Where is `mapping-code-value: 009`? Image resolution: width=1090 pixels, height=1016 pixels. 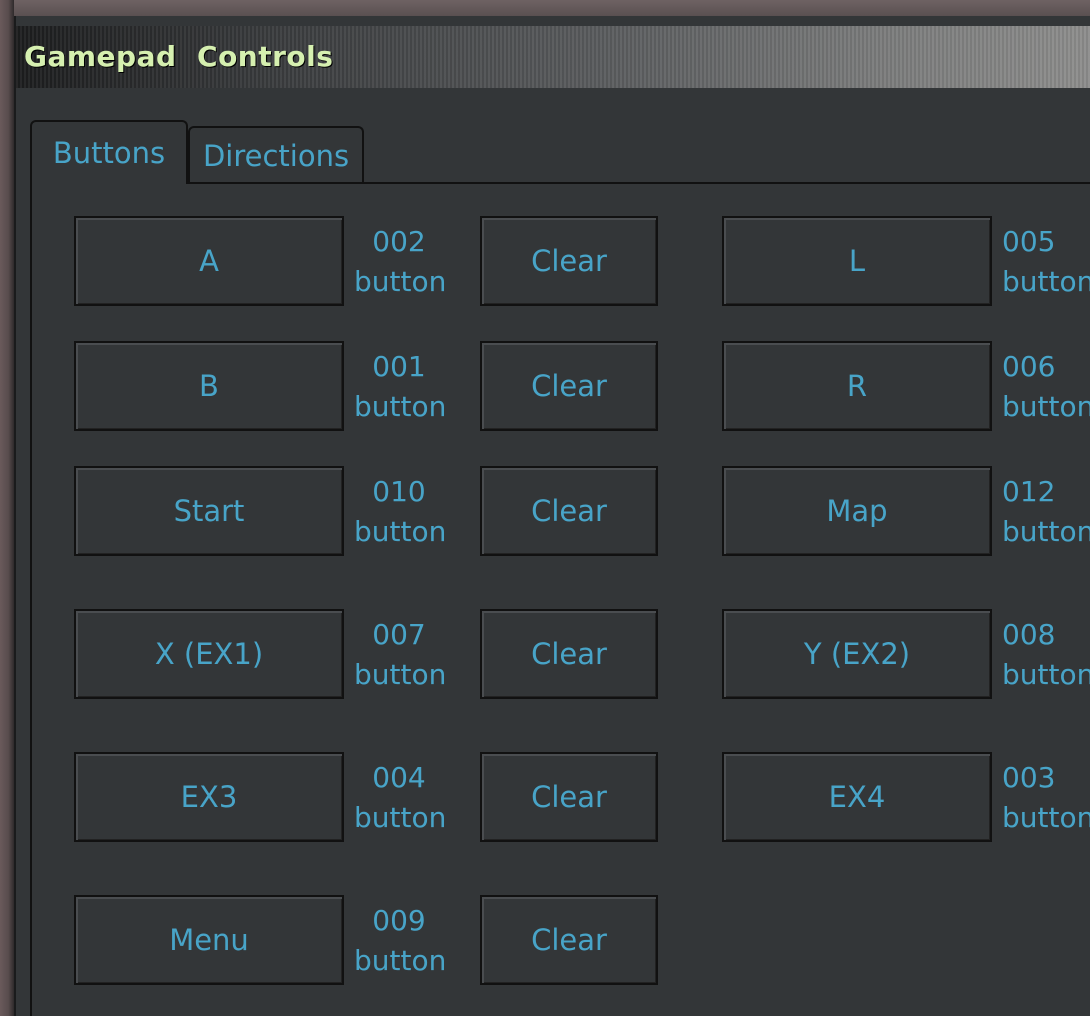
mapping-code-value: 009 is located at coordinates (399, 920).